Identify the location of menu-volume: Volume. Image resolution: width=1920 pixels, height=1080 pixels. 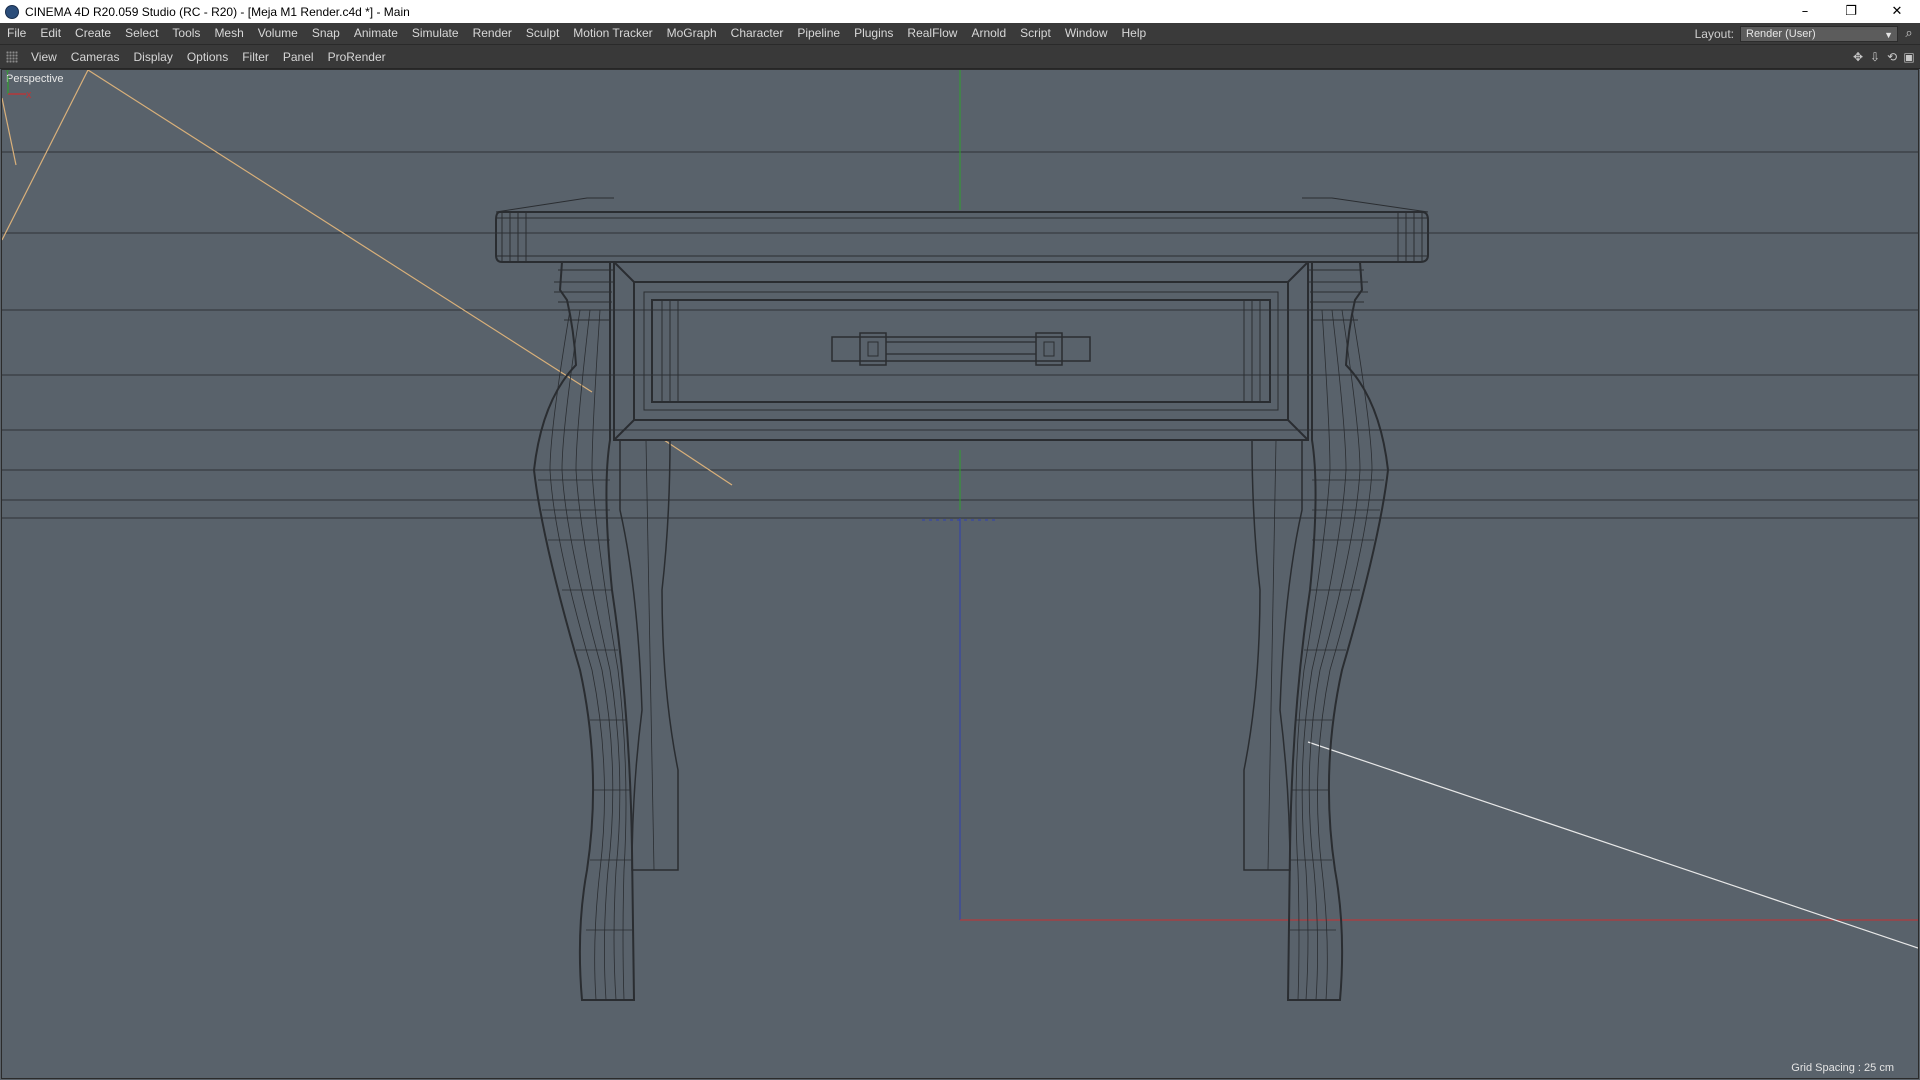
(278, 33).